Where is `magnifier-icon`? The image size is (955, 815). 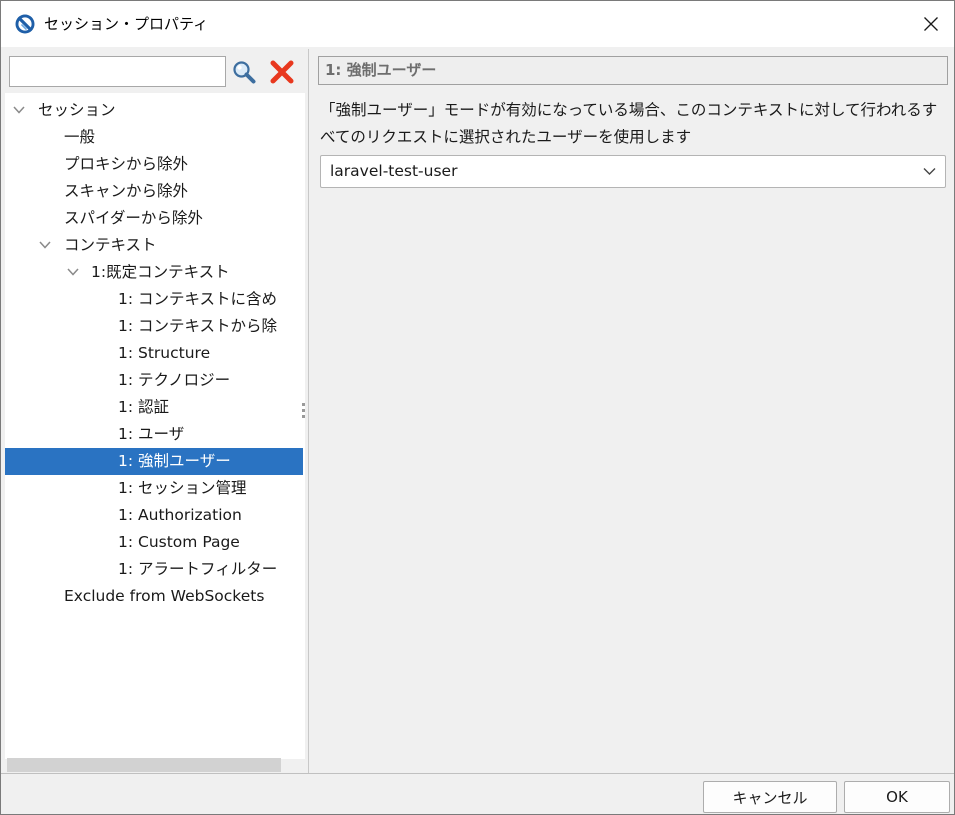 magnifier-icon is located at coordinates (244, 72).